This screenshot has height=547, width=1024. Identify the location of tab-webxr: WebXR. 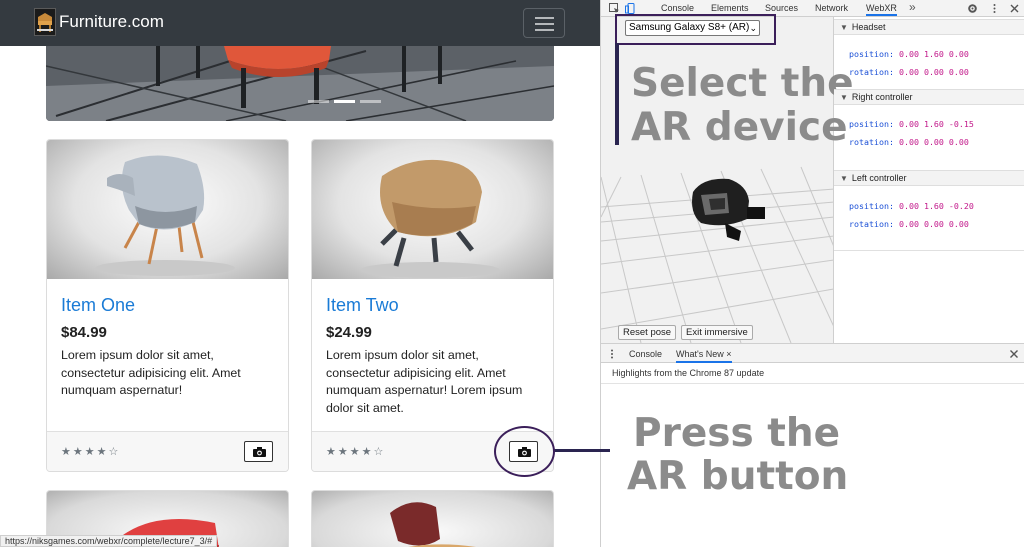
(881, 9).